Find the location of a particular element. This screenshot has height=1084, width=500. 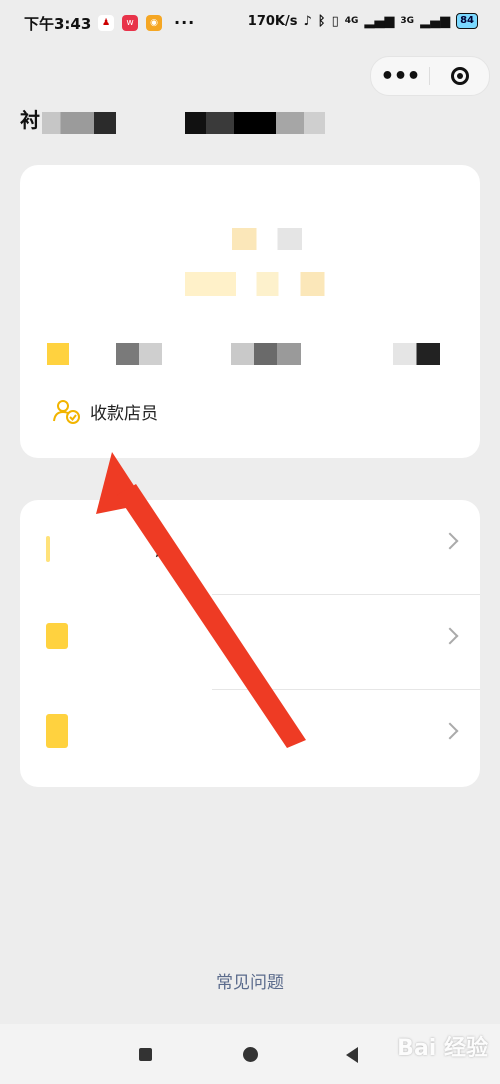

cashier-staff-label: 收款店员 is located at coordinates (124, 413).